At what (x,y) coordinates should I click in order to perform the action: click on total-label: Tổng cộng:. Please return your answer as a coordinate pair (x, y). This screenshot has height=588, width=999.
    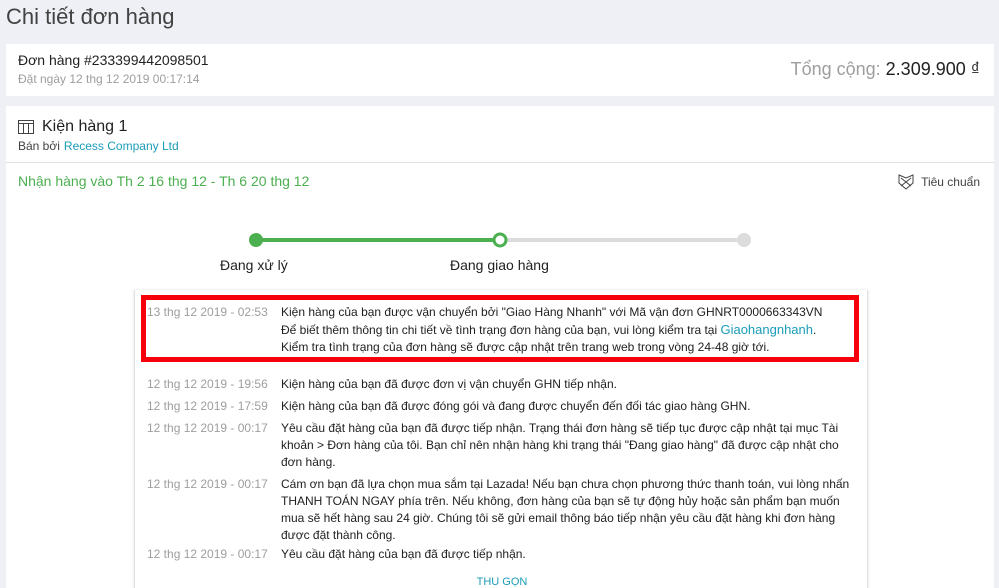
    Looking at the image, I should click on (838, 69).